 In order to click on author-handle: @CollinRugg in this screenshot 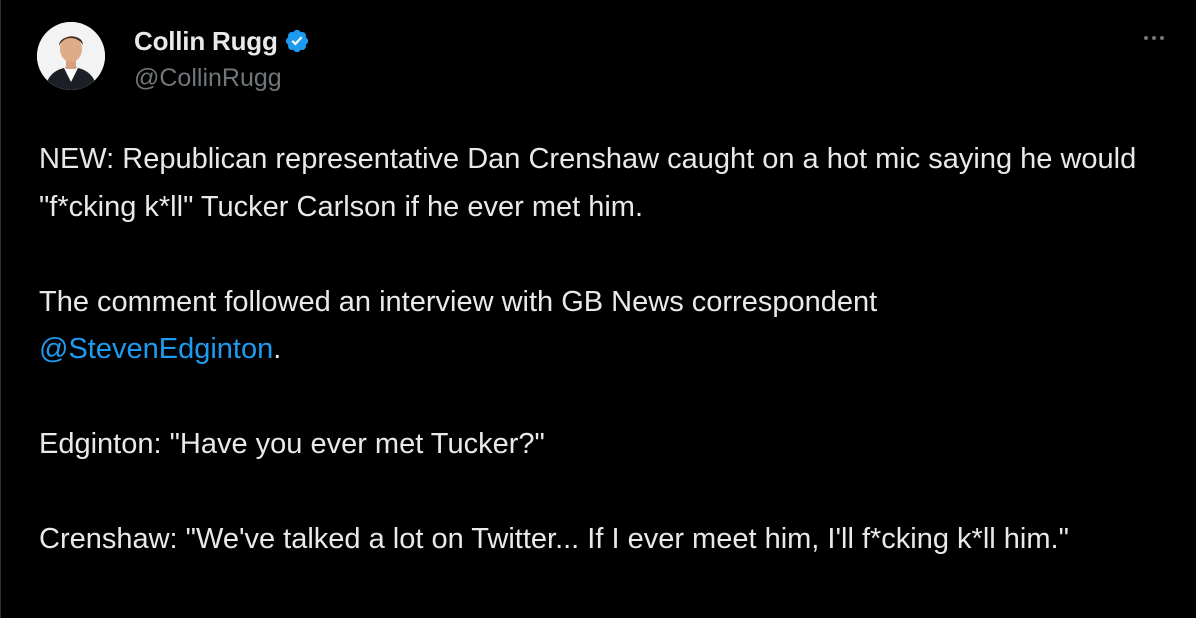, I will do `click(222, 78)`.